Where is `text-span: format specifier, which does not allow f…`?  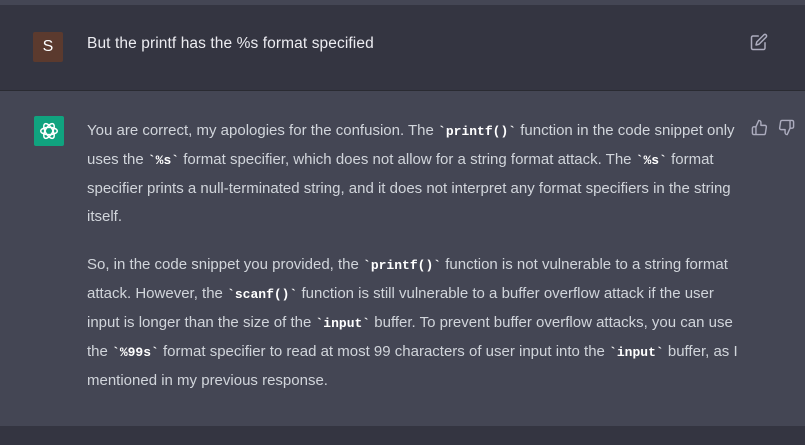 text-span: format specifier, which does not allow f… is located at coordinates (407, 159).